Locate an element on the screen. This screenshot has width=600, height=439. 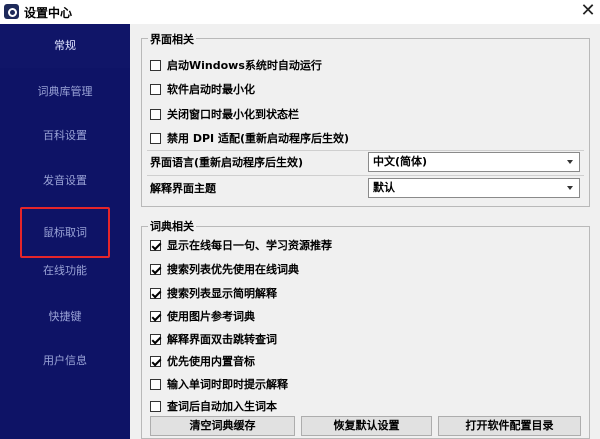
checkbox-image-dict is located at coordinates (155, 316).